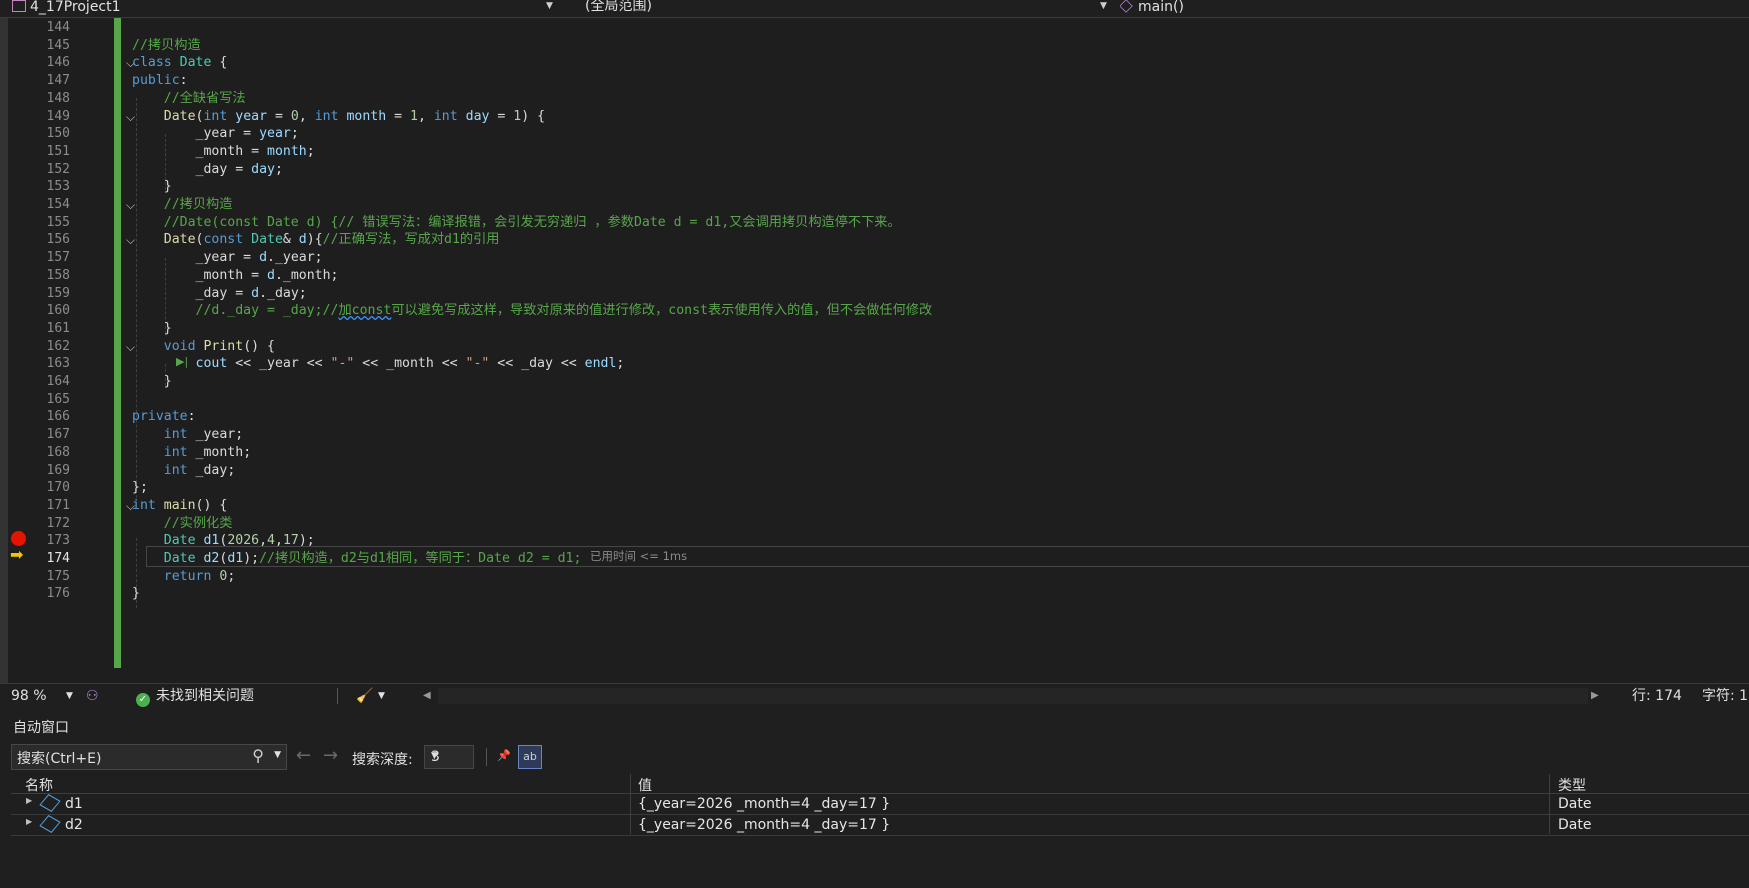  I want to click on table-row: ▶ d2 {_year=2026 _month=4 _day=17 } Date, so click(880, 825).